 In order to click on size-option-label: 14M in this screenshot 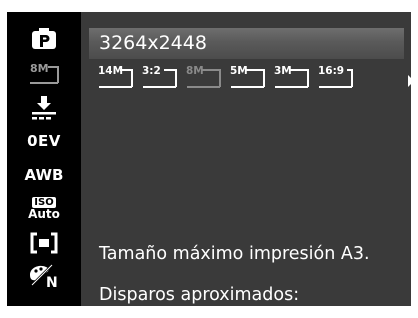, I will do `click(110, 71)`.